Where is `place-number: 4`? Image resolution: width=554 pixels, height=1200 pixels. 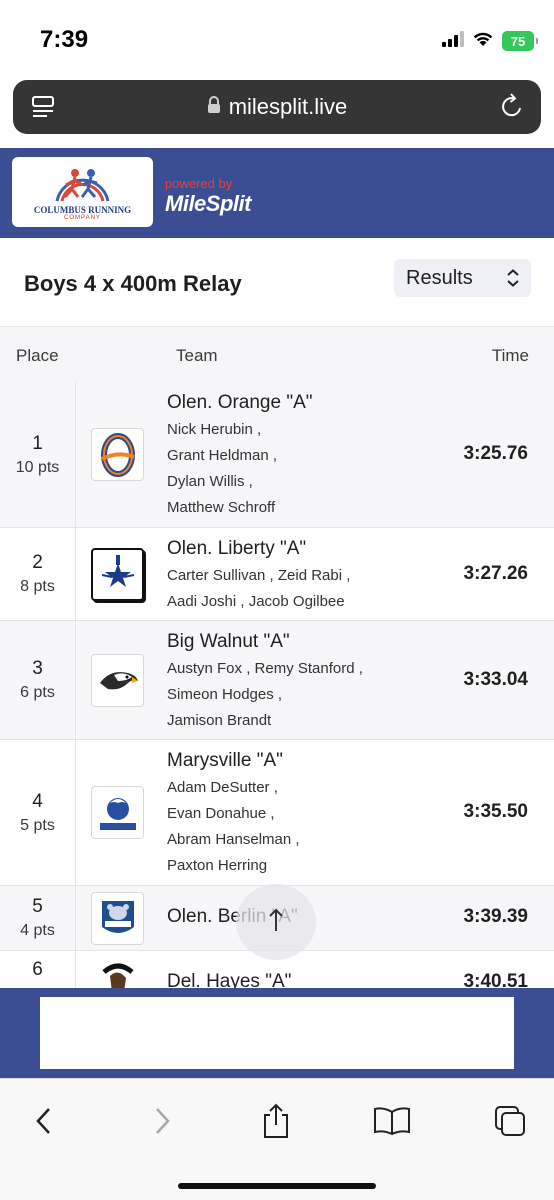 place-number: 4 is located at coordinates (37, 801).